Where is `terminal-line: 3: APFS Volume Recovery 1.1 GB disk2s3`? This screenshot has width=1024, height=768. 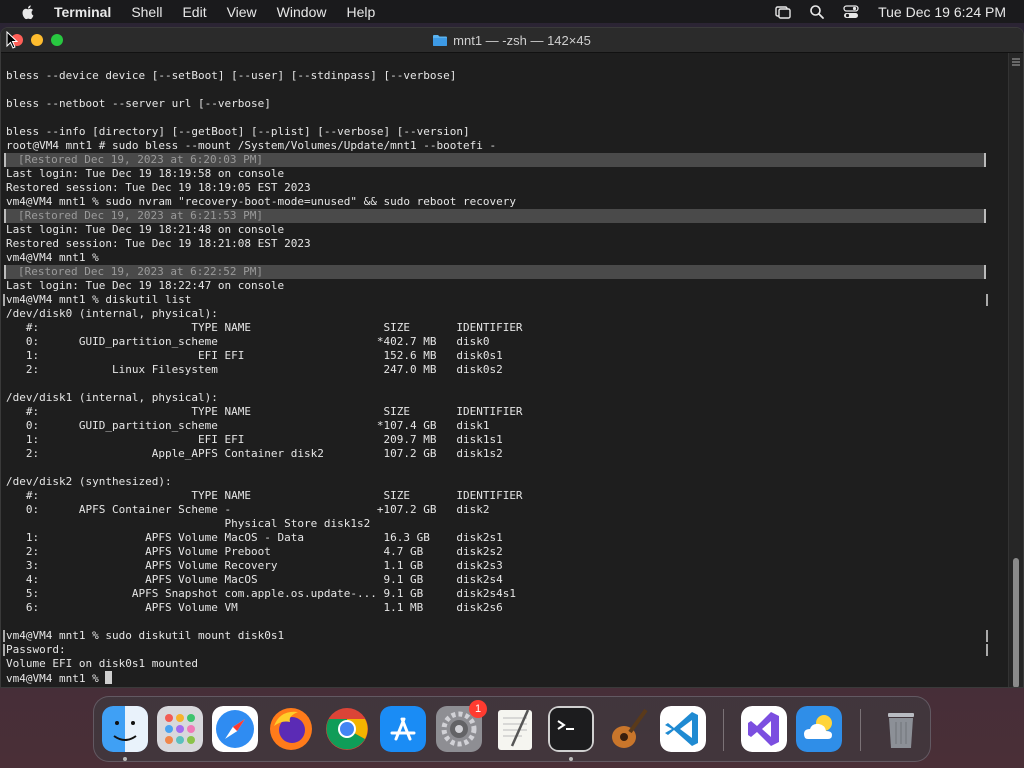
terminal-line: 3: APFS Volume Recovery 1.1 GB disk2s3 is located at coordinates (505, 566).